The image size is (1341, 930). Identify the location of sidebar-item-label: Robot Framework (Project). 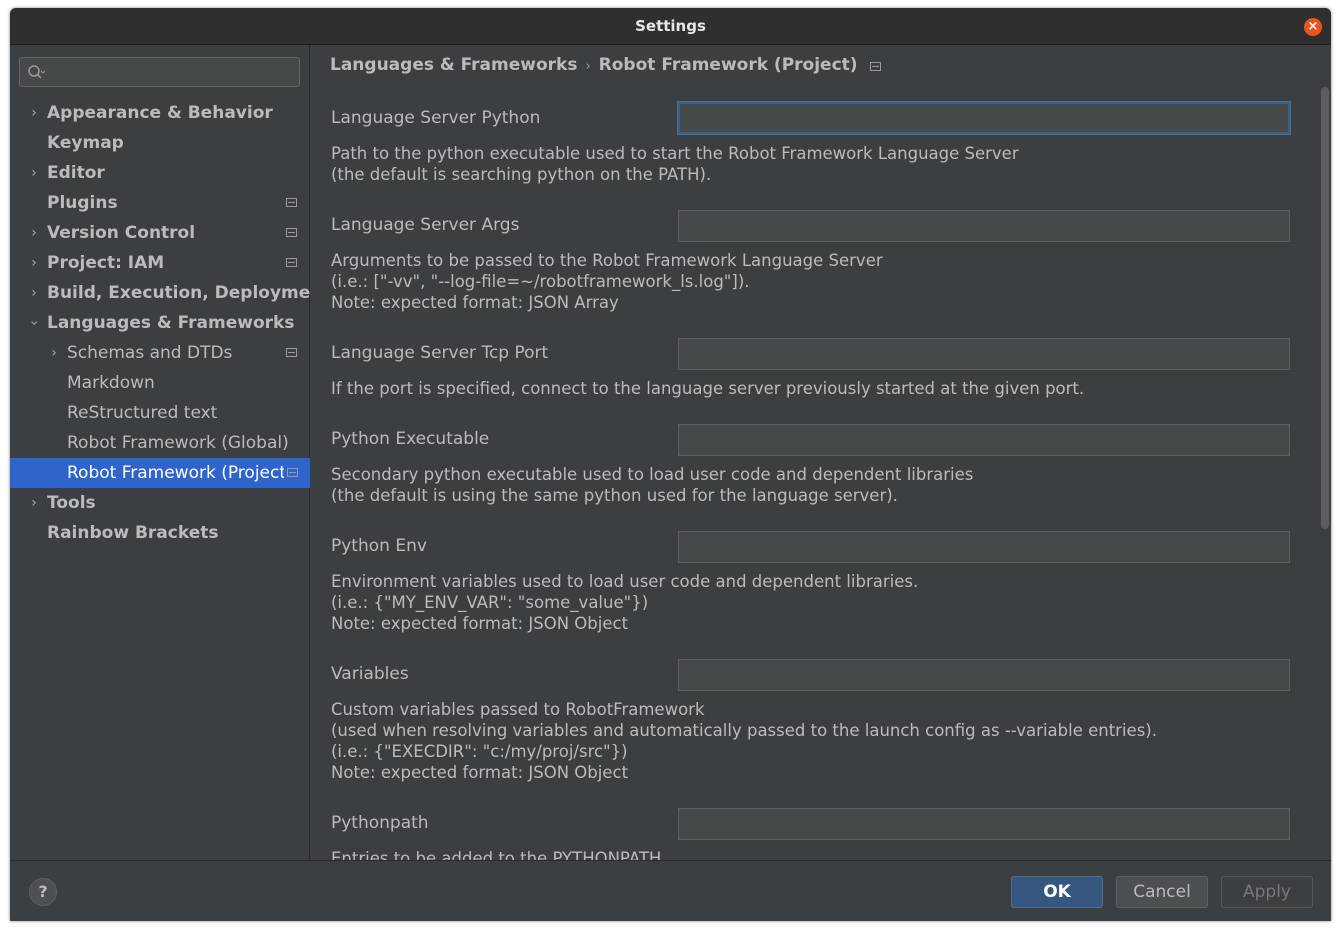
(175, 473).